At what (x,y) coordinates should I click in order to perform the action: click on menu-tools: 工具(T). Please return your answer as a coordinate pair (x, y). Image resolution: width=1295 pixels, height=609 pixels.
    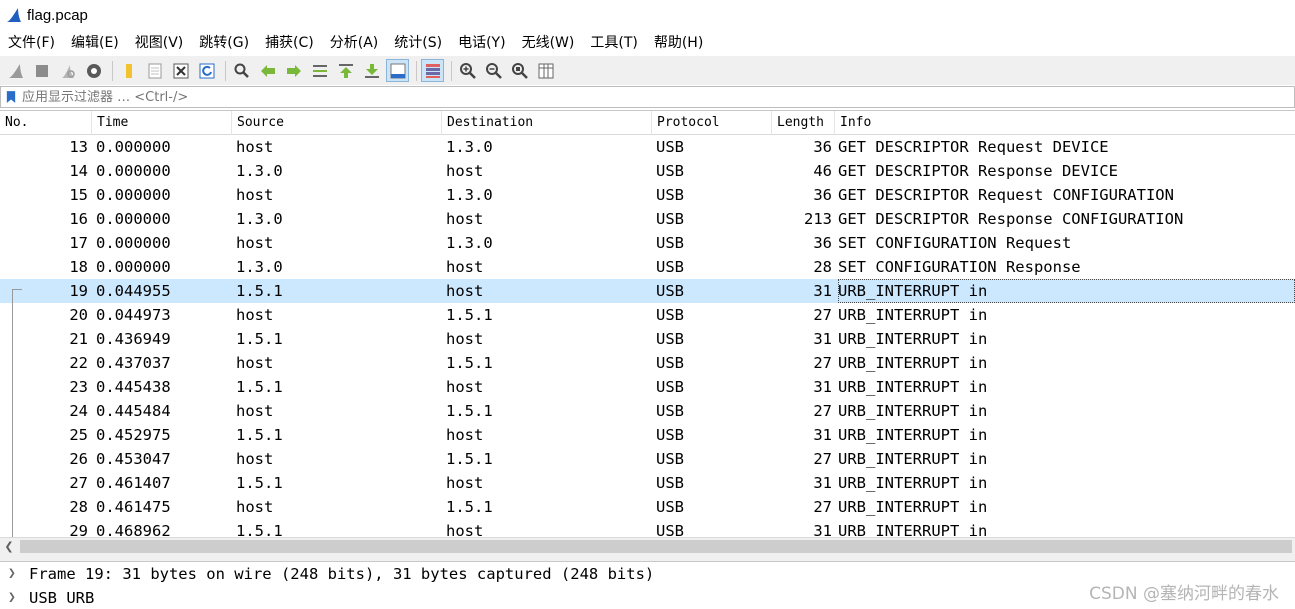
    Looking at the image, I should click on (613, 43).